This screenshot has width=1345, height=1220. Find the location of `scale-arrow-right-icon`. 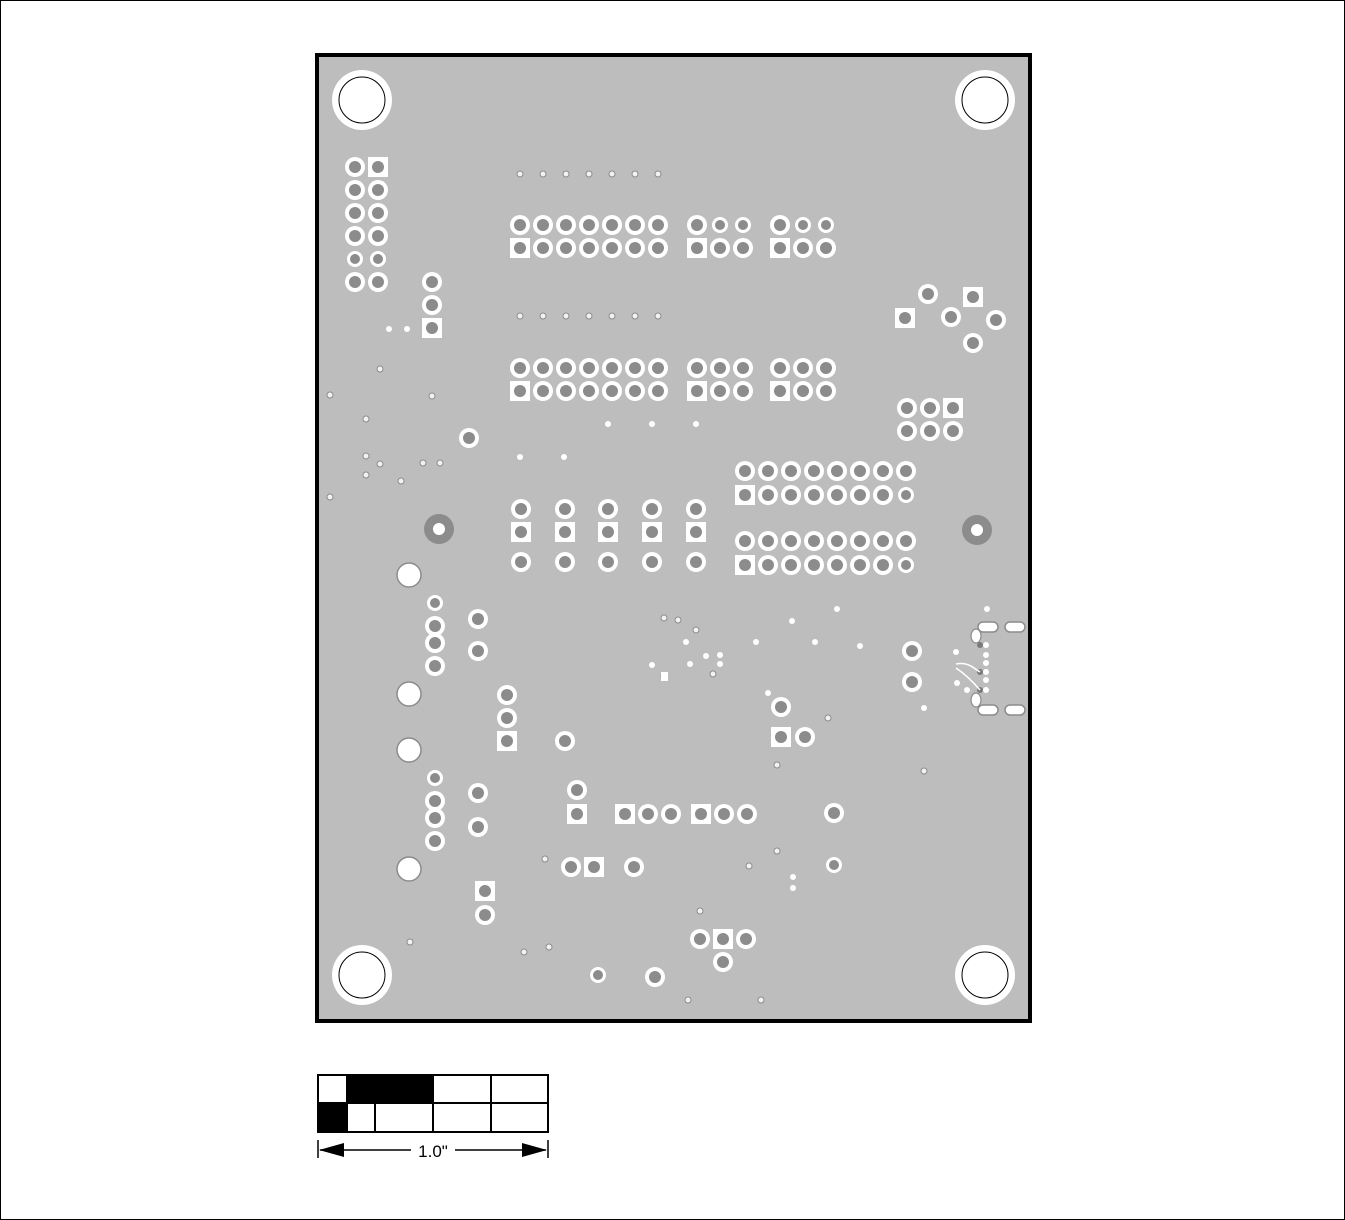

scale-arrow-right-icon is located at coordinates (534, 1150).